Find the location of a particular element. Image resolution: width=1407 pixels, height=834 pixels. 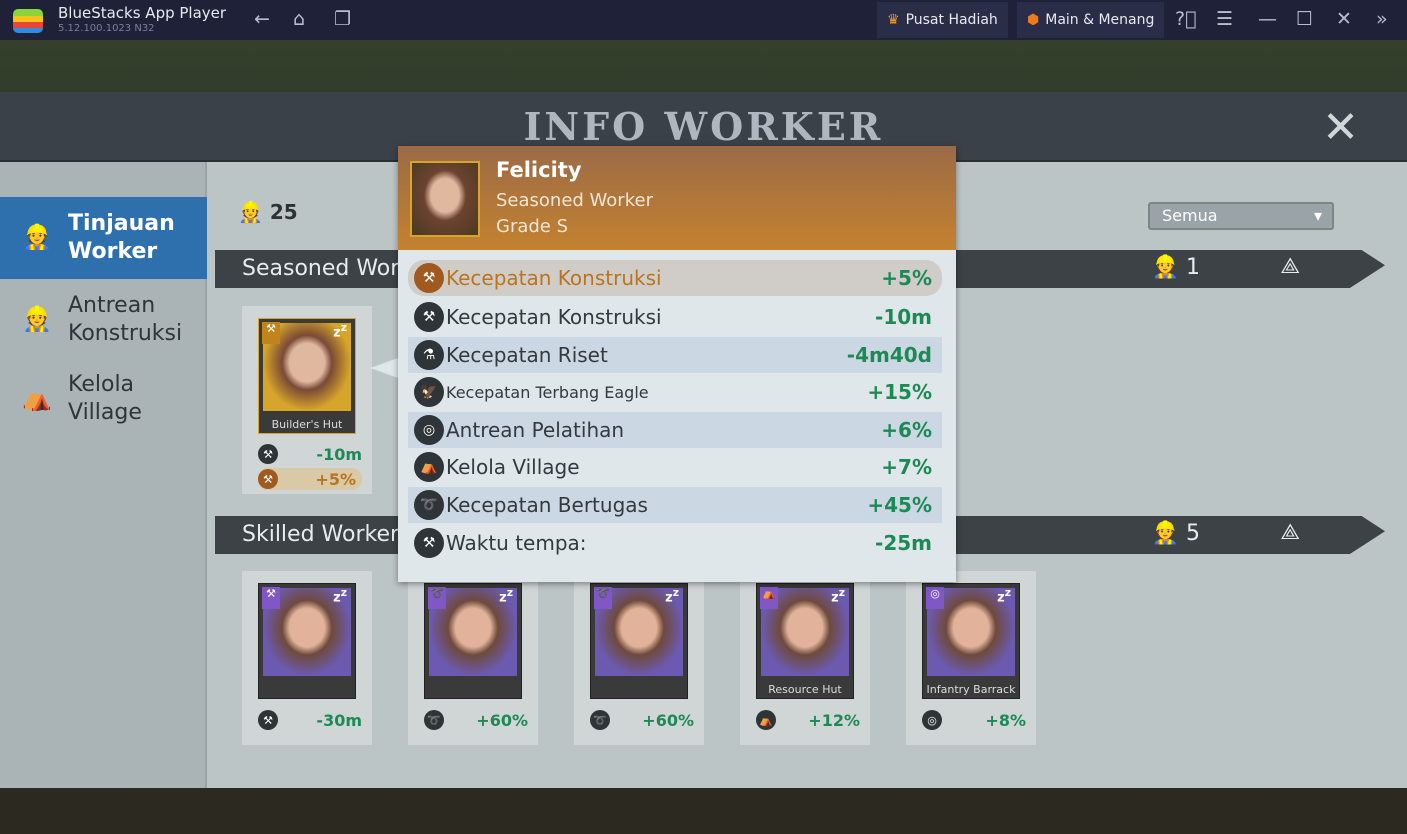

sidebar-item-worker-overview: 👷 Tinjauan Worker is located at coordinates (103, 238).